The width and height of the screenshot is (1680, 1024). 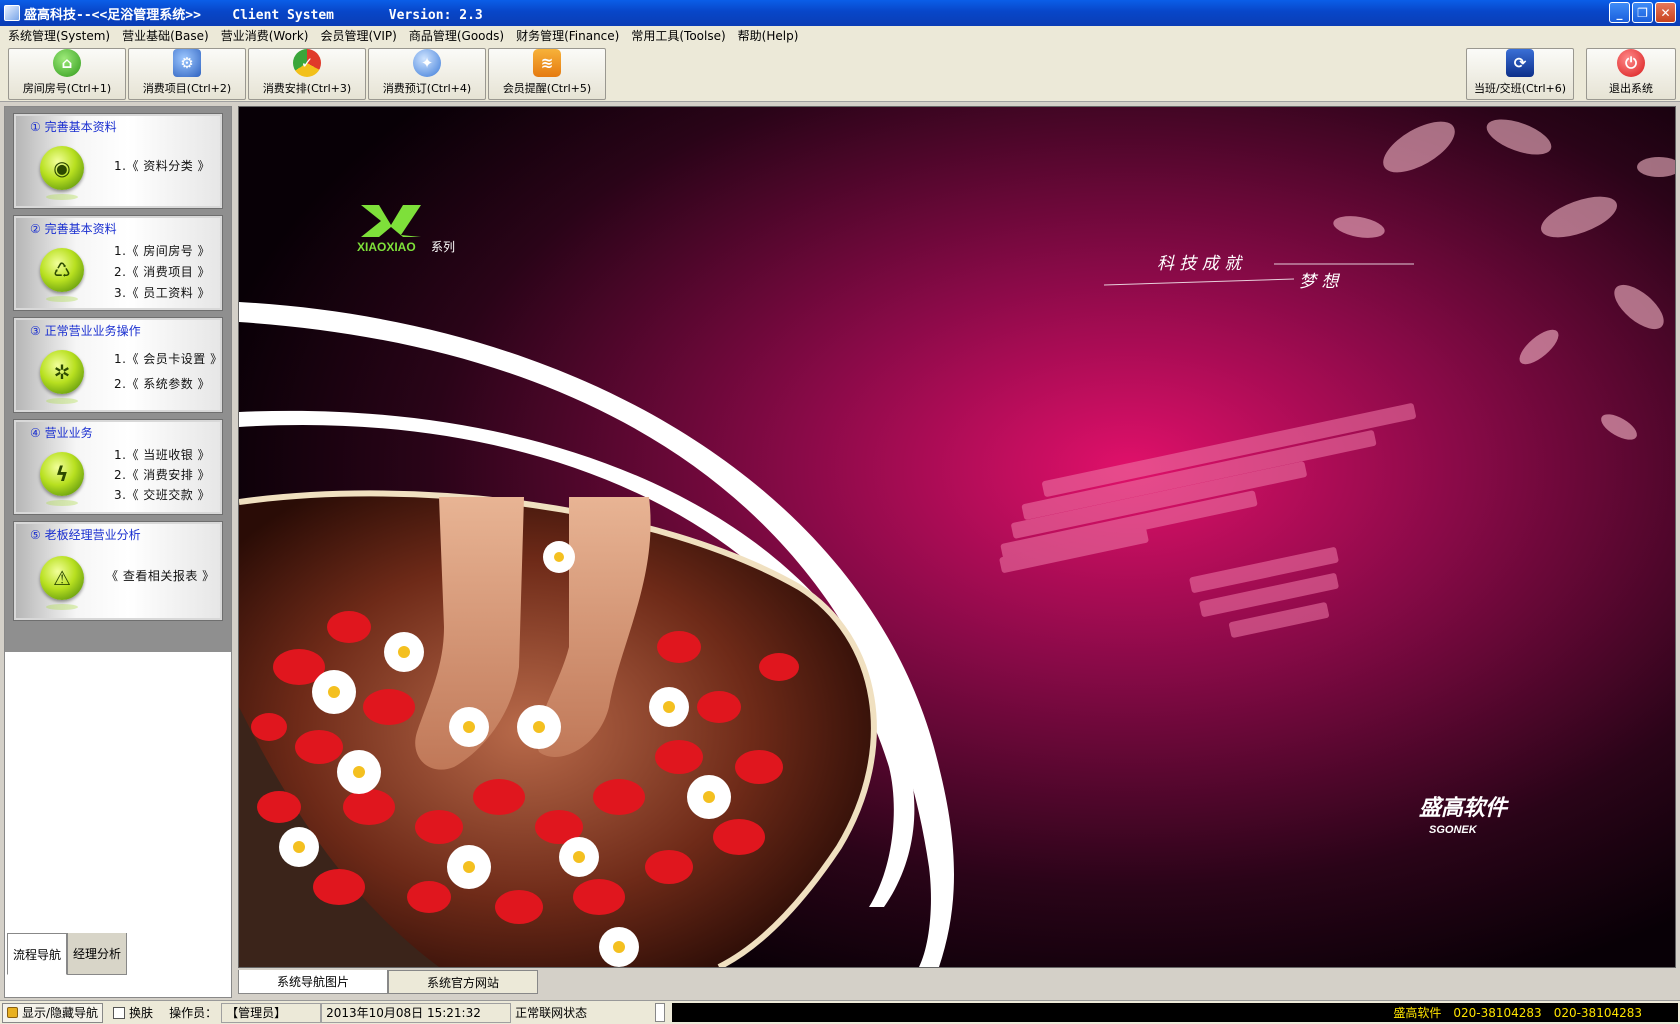 What do you see at coordinates (60, 1013) in the screenshot?
I see `toggle-nav-label: 显示/隐藏导航` at bounding box center [60, 1013].